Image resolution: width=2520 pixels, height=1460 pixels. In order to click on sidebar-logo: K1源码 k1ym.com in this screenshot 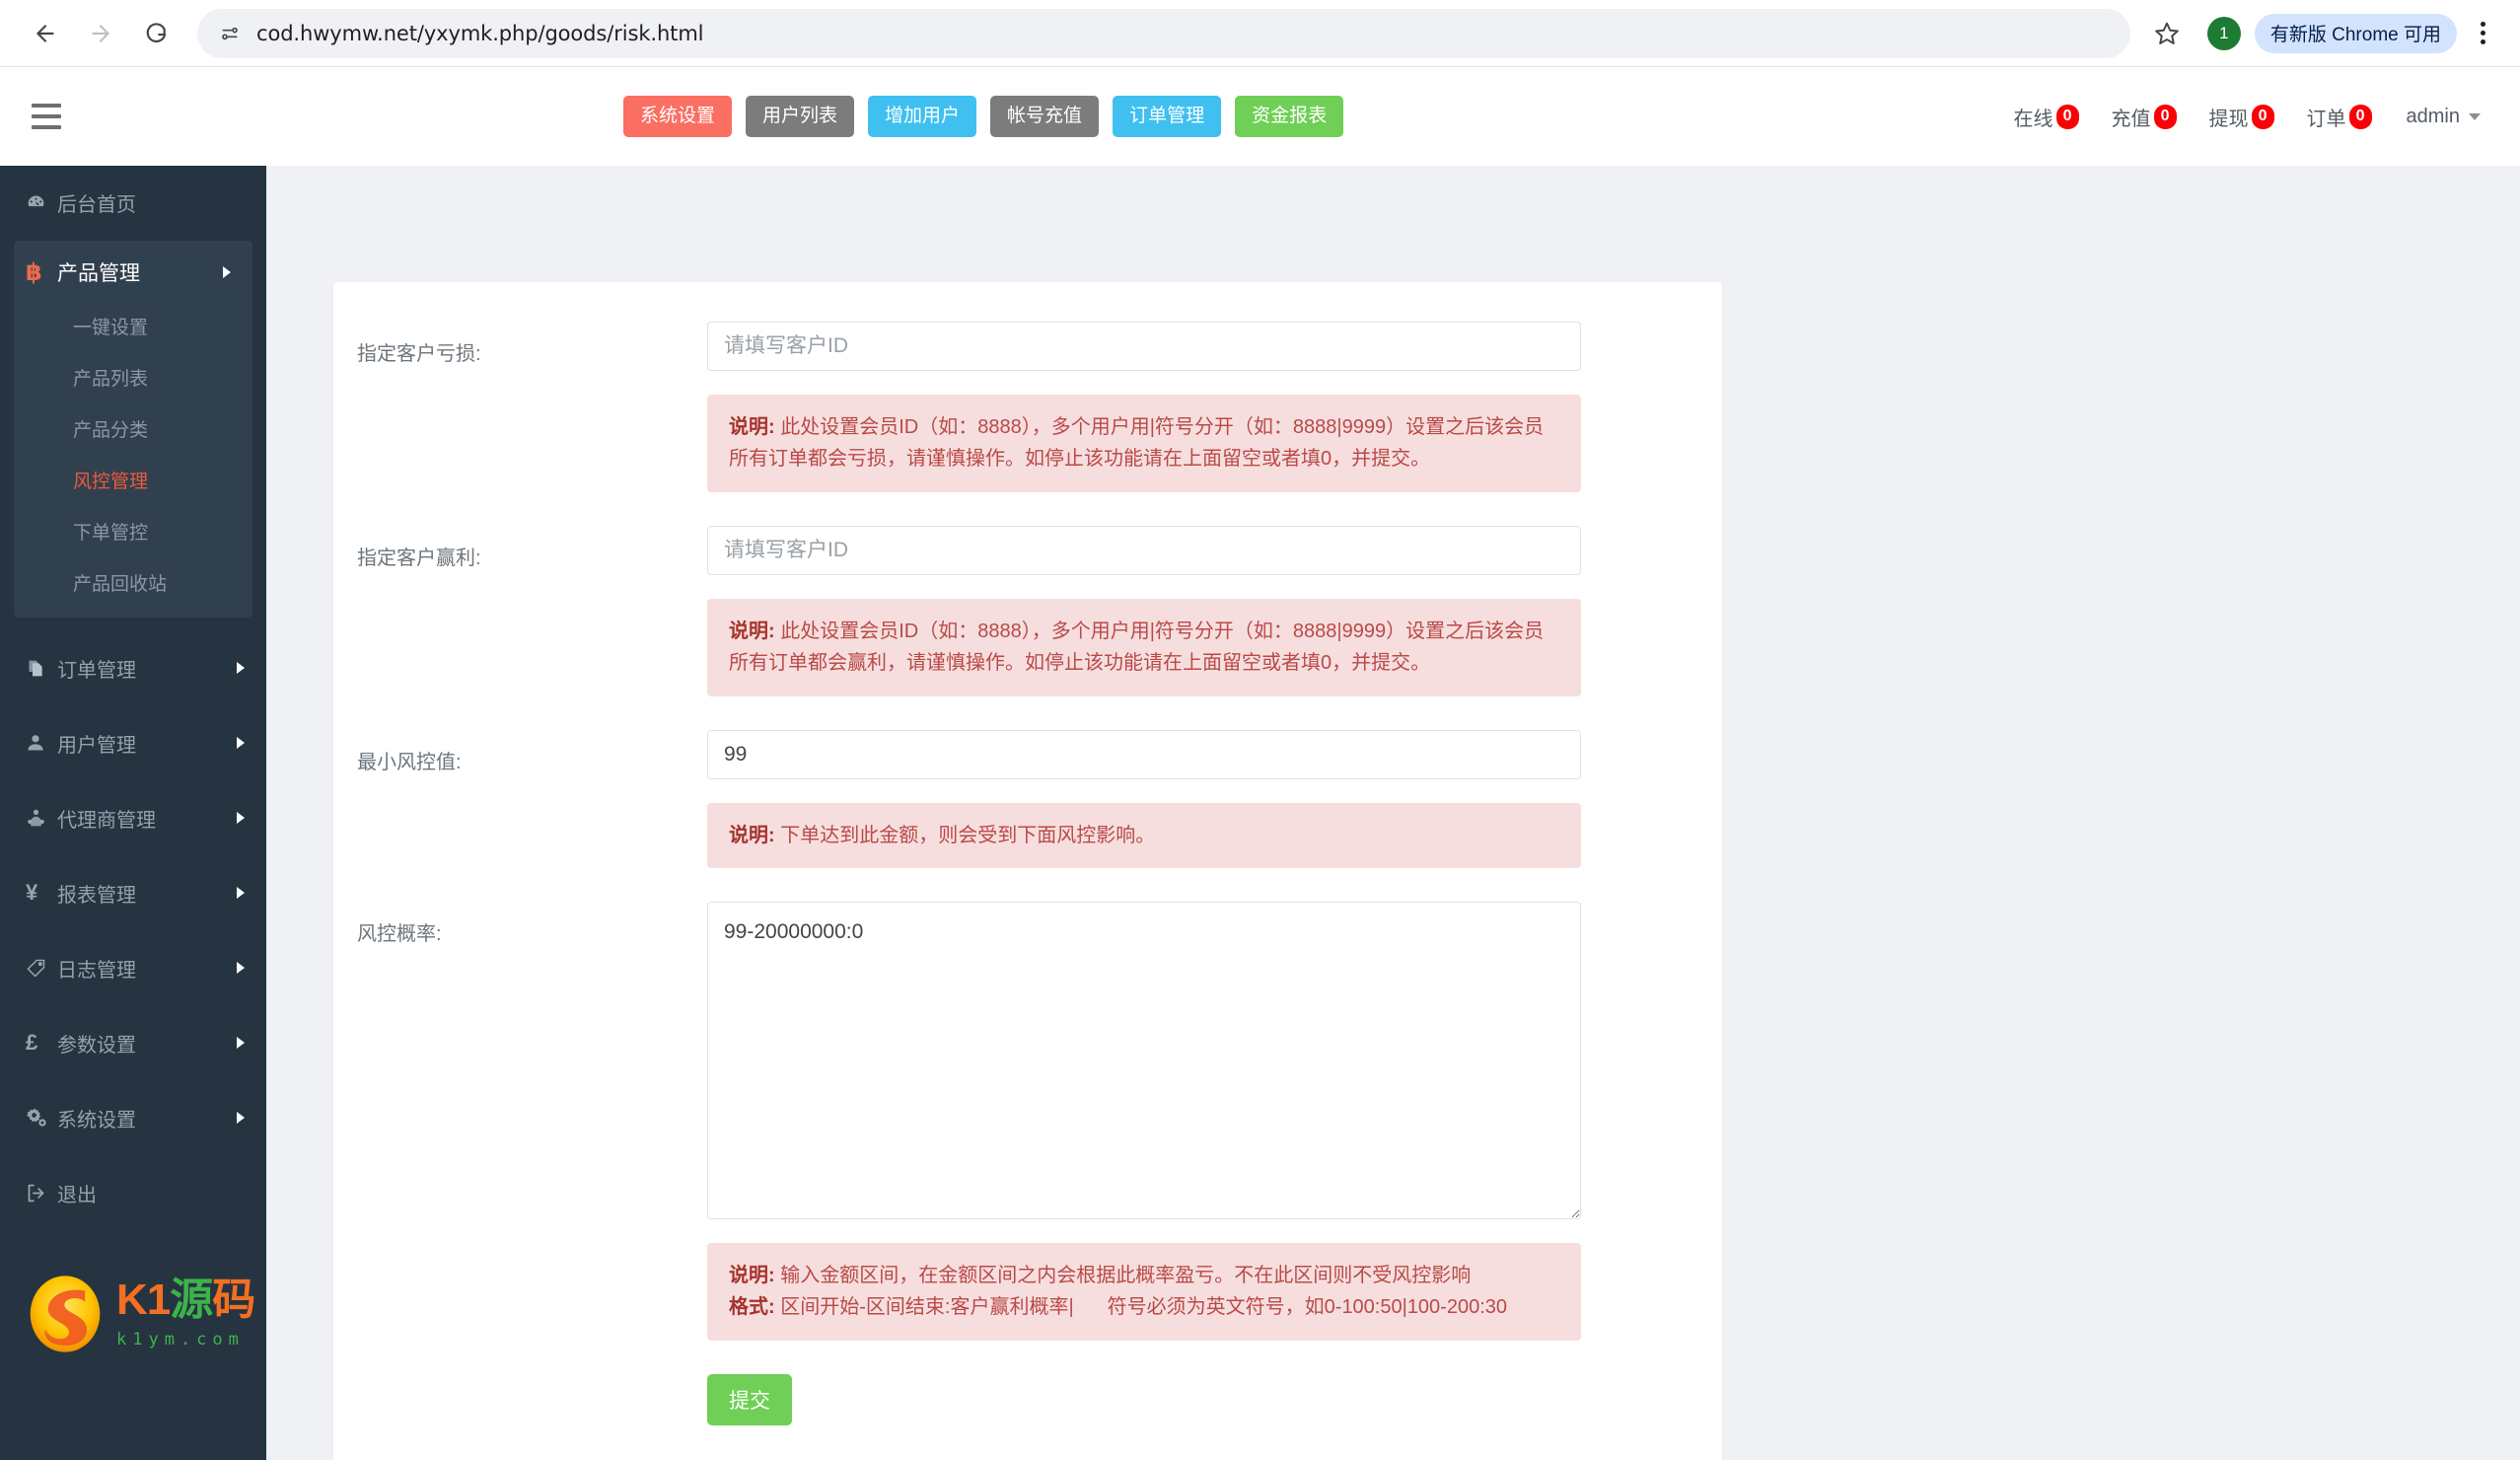, I will do `click(133, 1314)`.